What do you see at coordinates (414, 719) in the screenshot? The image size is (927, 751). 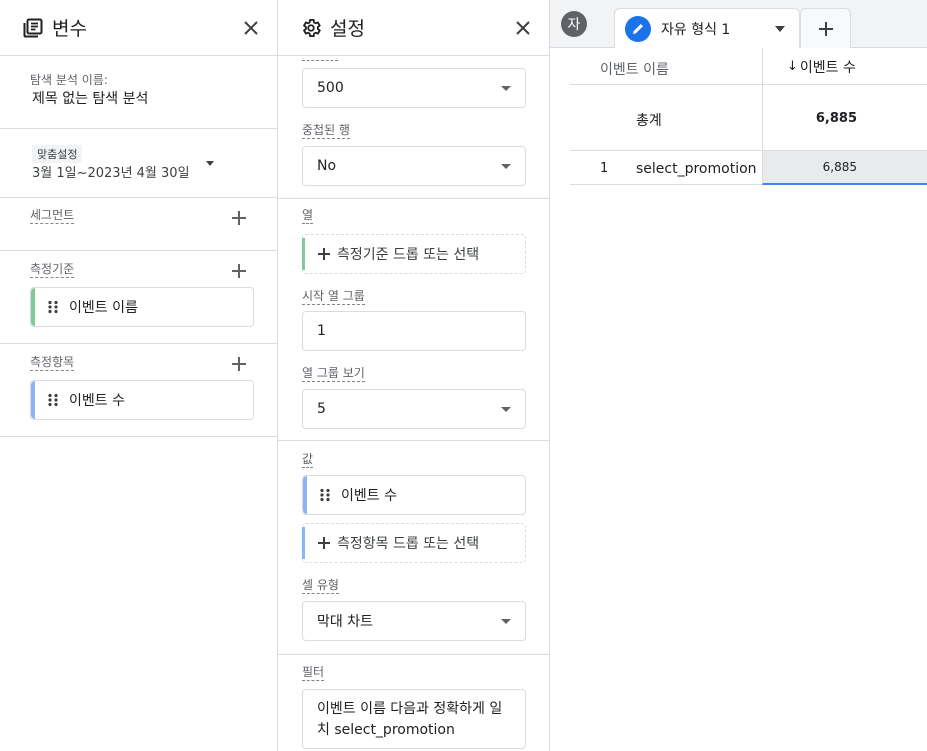 I see `filter-chip: 이벤트 이름 다음과 정확하게 일치 select_promotion` at bounding box center [414, 719].